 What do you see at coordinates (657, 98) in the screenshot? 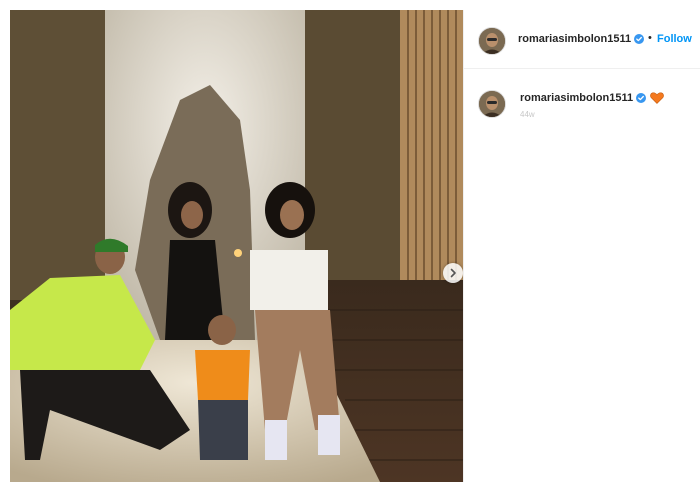
I see `orange-heart-icon` at bounding box center [657, 98].